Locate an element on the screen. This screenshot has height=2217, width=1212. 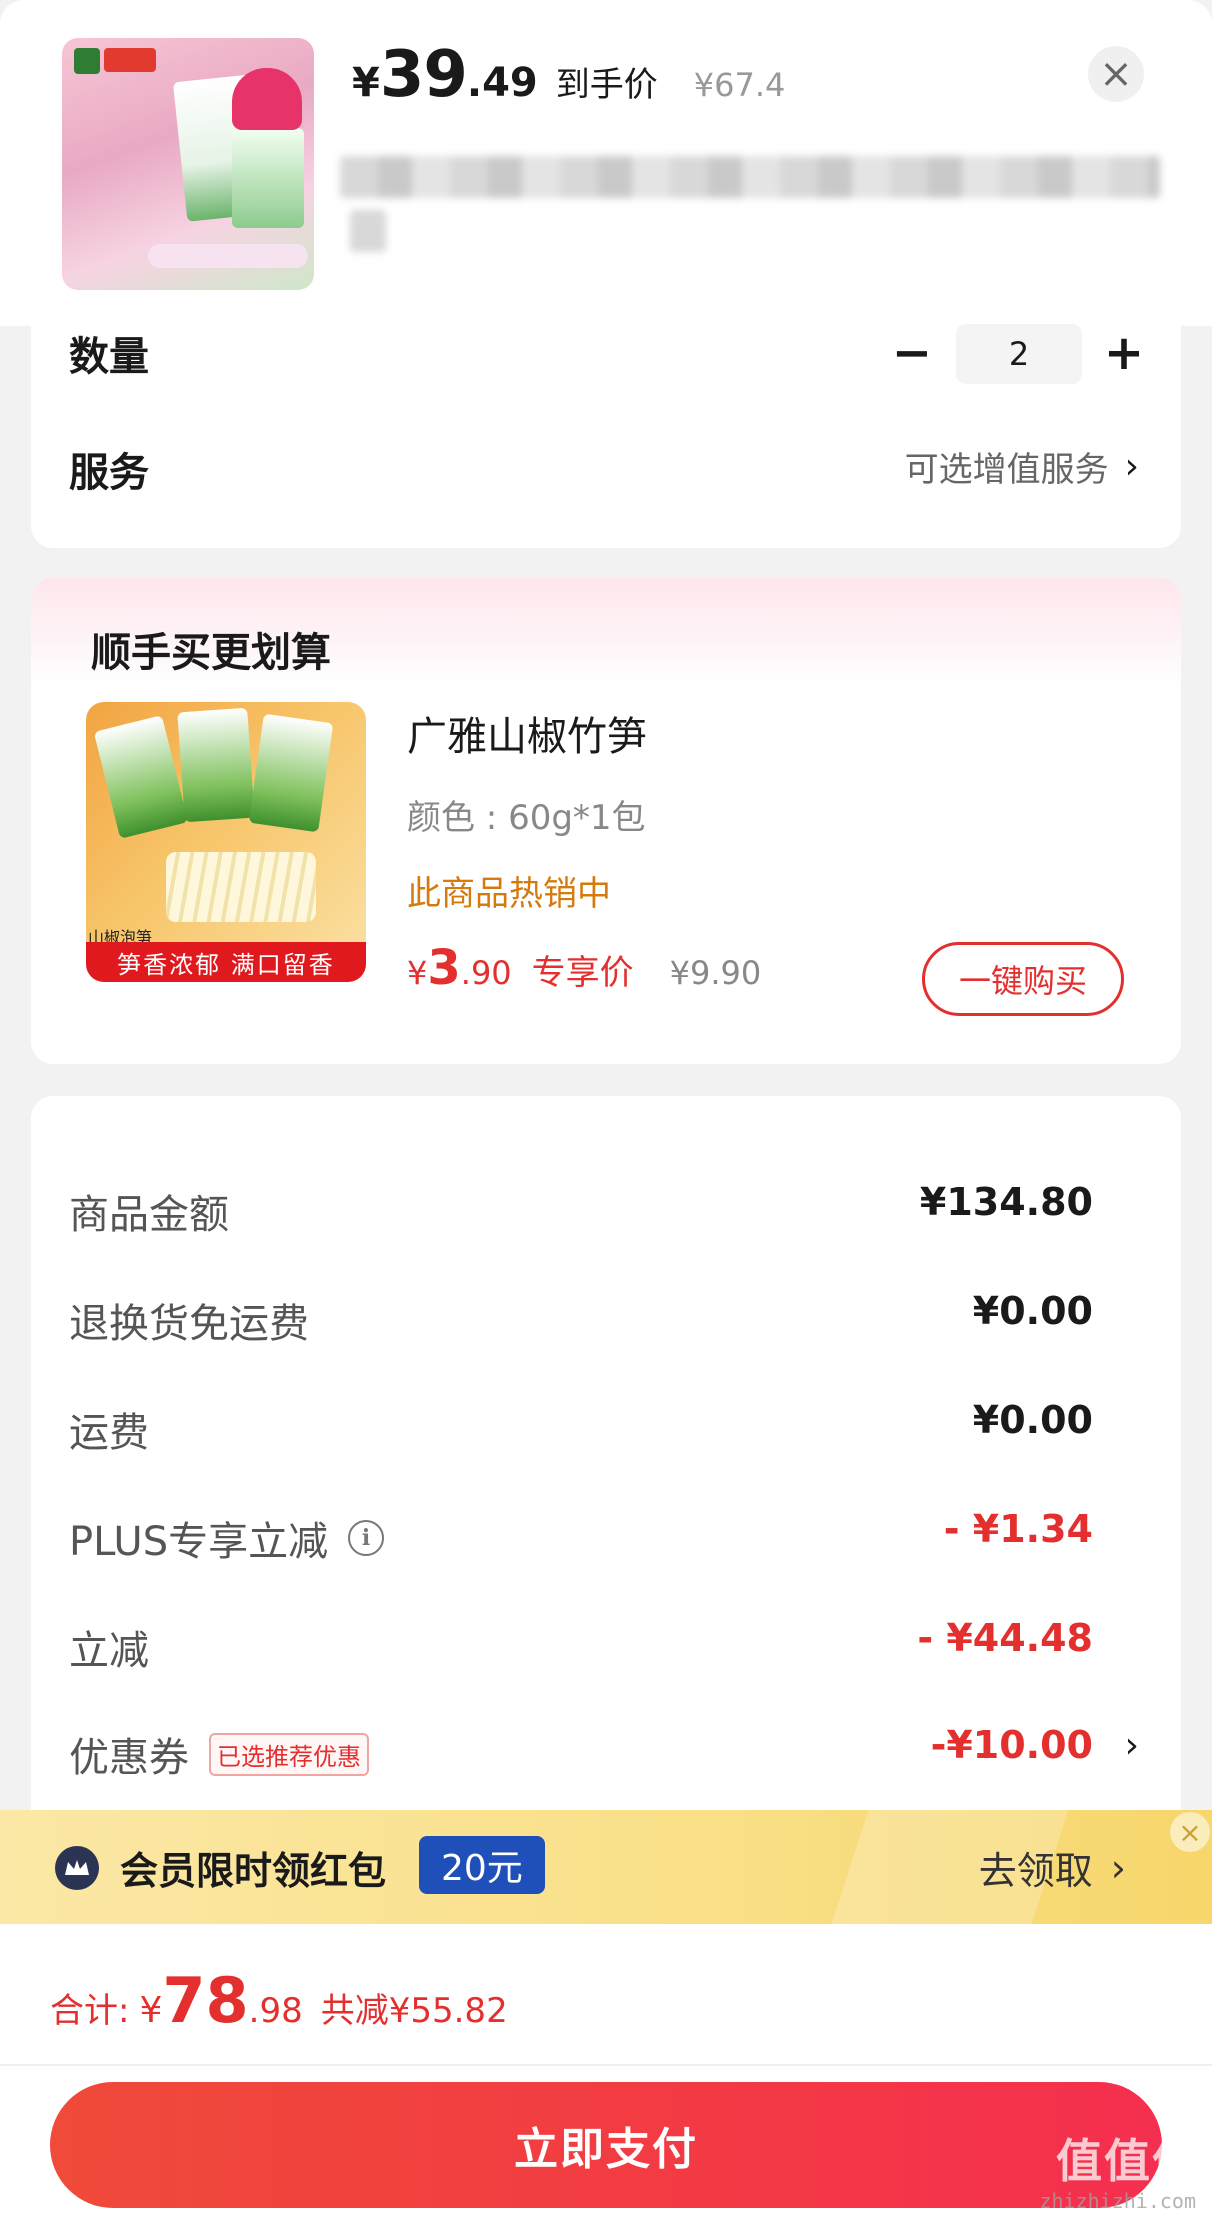
upsell-price-currency: ¥ is located at coordinates (417, 973).